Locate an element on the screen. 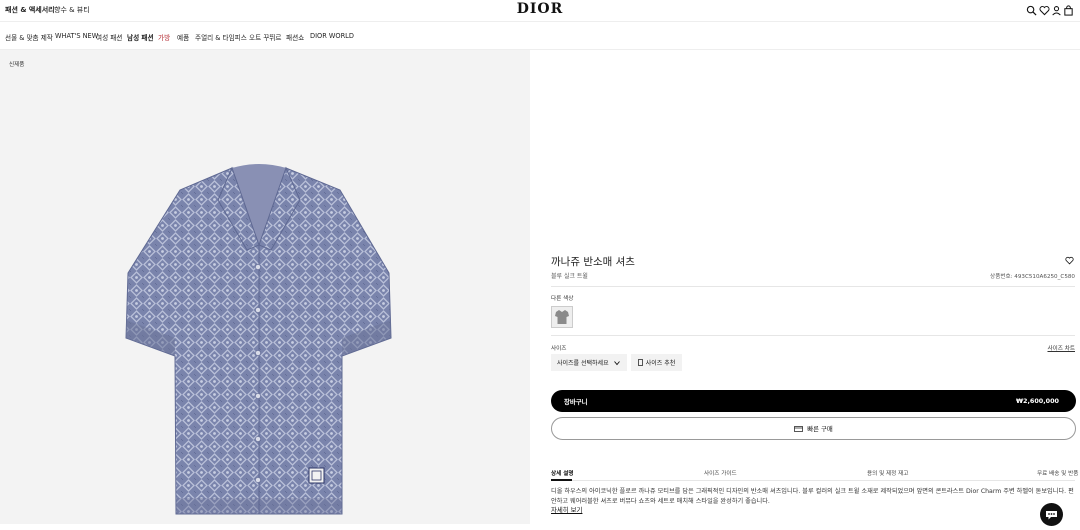  size-recommend-button: 사이즈 추천 is located at coordinates (656, 362).